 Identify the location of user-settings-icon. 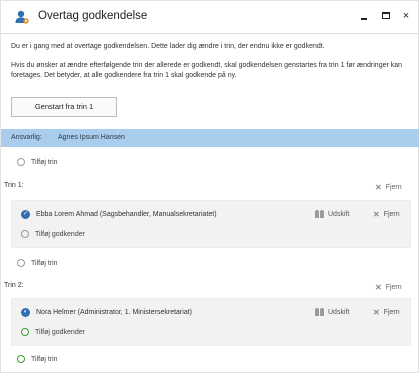
(22, 17).